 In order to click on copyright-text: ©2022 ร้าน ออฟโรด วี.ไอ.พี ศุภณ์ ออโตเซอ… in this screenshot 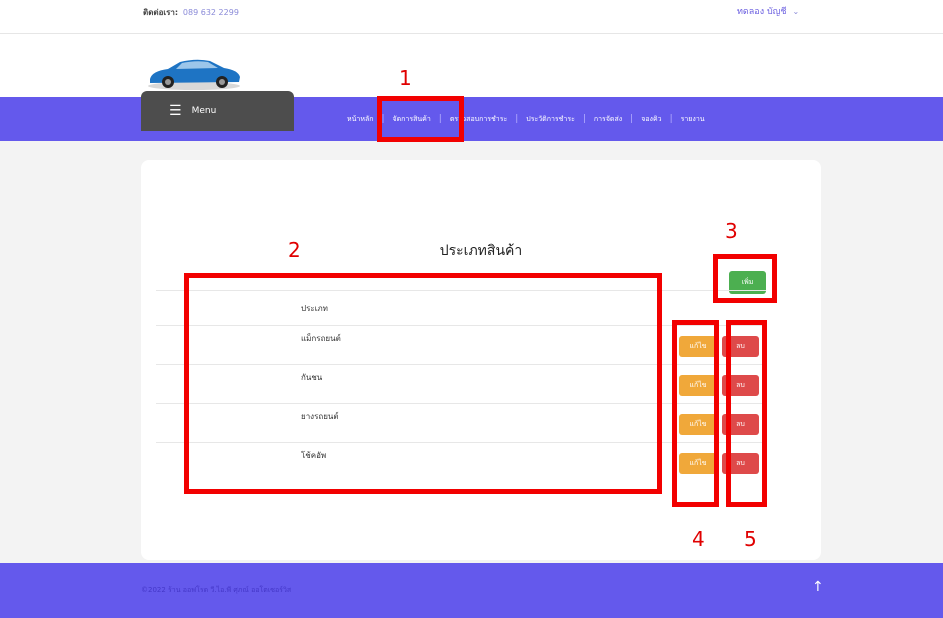, I will do `click(216, 590)`.